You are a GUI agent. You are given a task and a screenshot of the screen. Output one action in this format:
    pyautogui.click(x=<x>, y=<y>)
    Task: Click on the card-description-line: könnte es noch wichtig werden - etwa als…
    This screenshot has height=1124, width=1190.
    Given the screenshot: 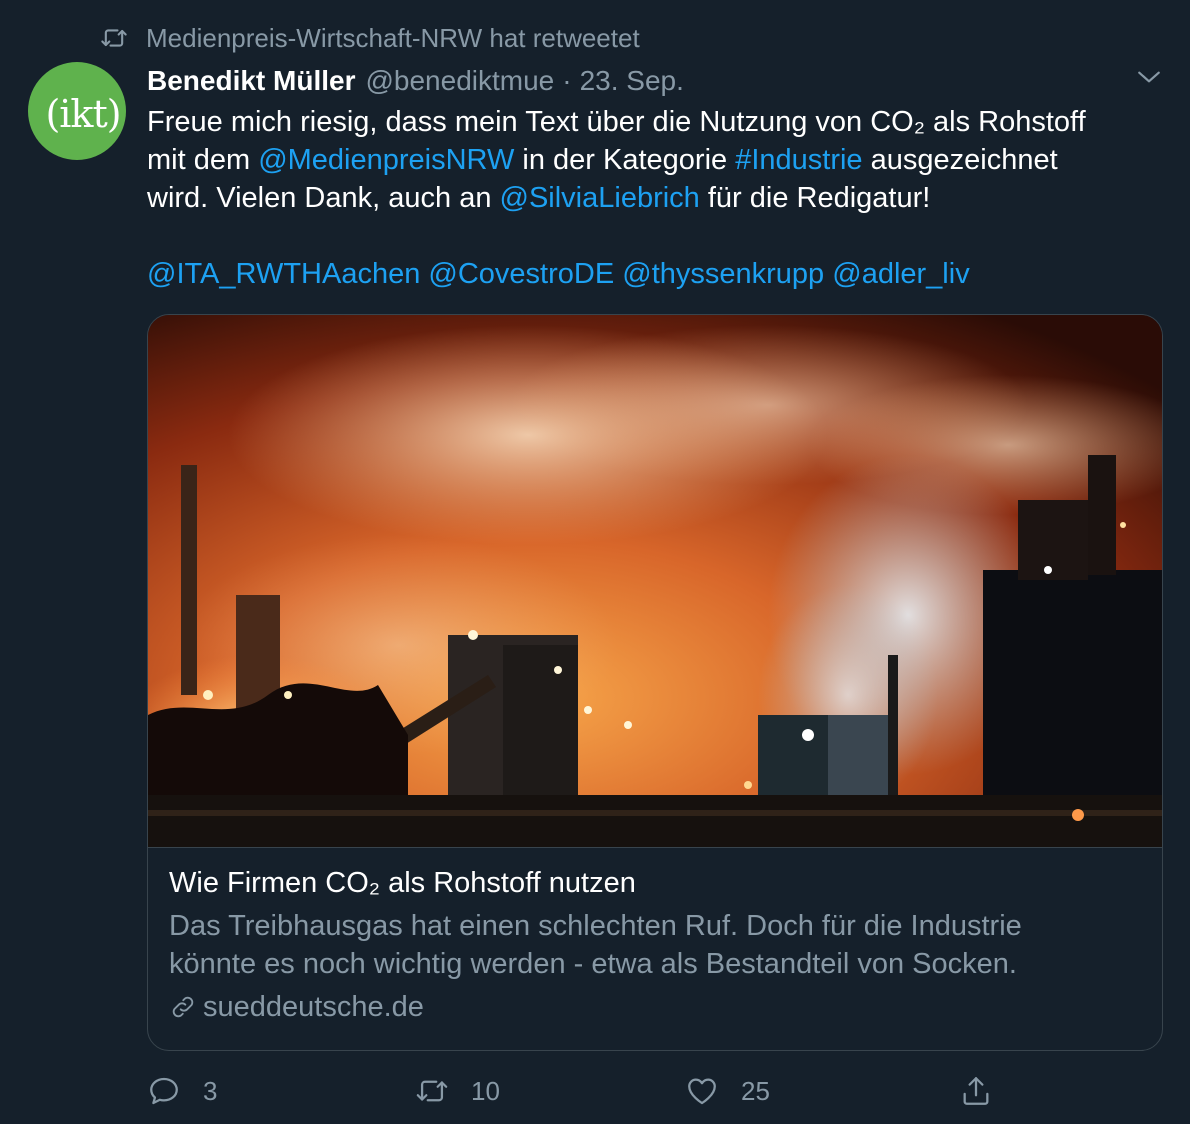 What is the action you would take?
    pyautogui.click(x=593, y=964)
    